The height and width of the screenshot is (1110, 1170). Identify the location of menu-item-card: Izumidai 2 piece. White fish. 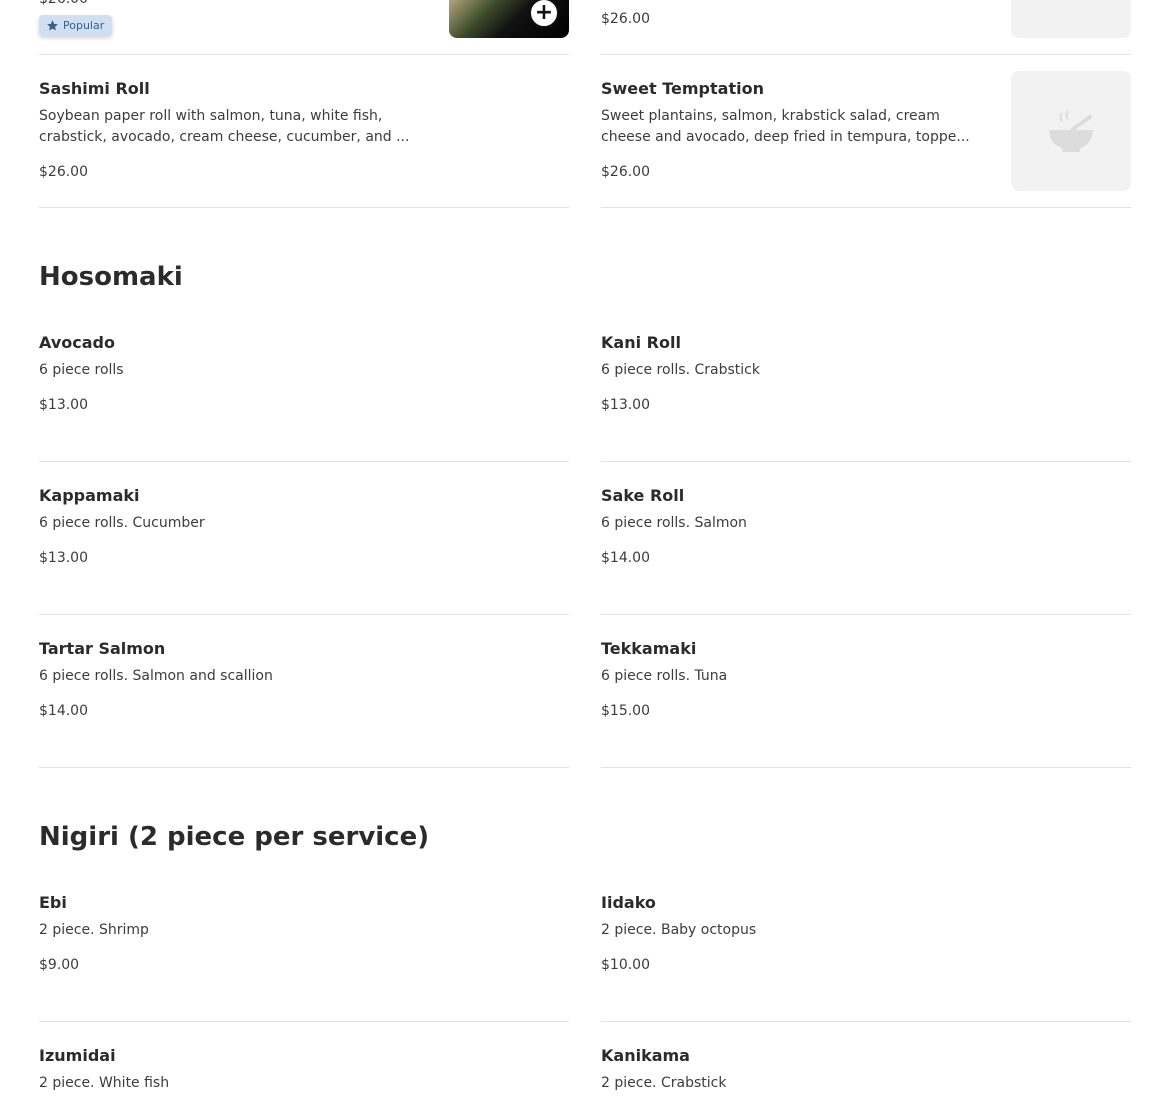
(304, 1078).